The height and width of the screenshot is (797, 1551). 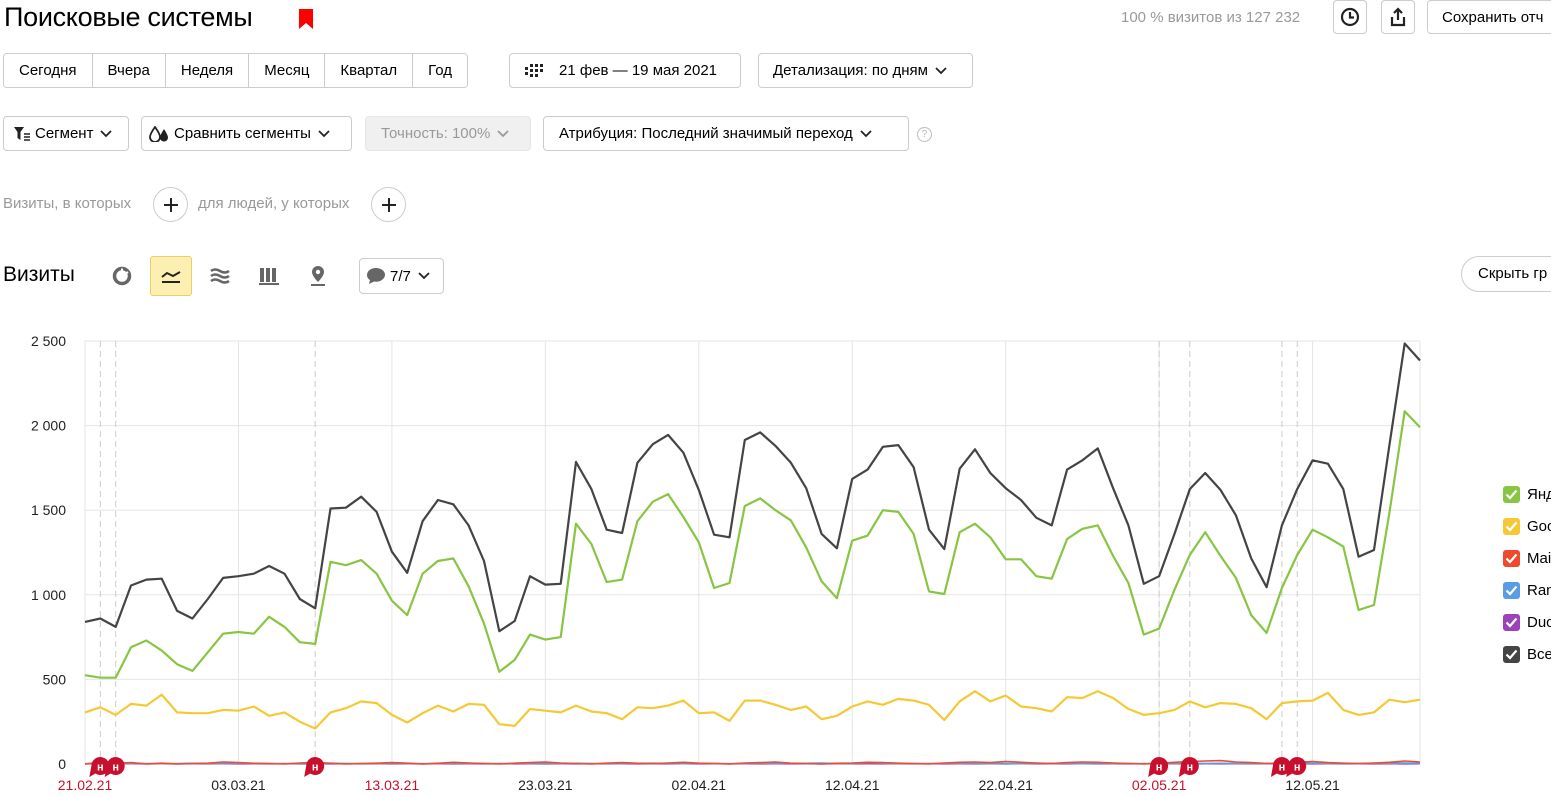 What do you see at coordinates (287, 70) in the screenshot?
I see `period-month-button: Месяц` at bounding box center [287, 70].